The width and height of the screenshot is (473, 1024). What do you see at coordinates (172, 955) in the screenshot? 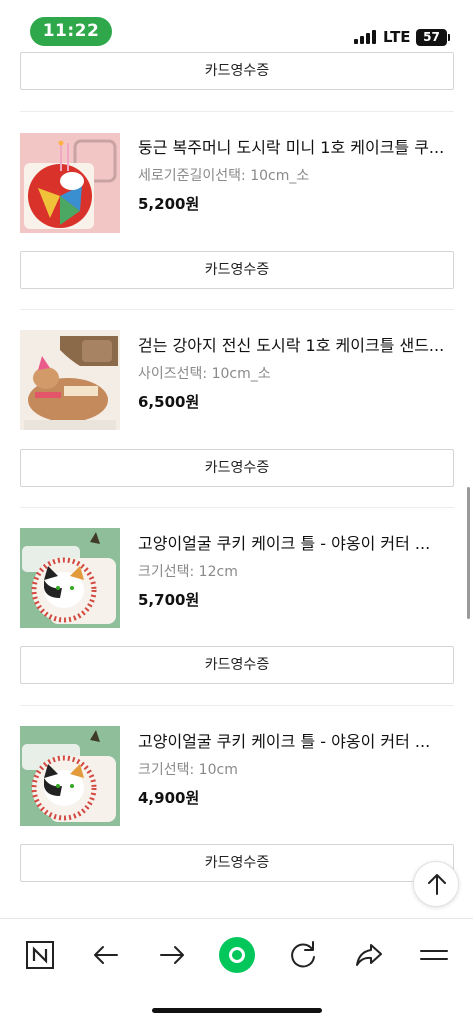
I see `forward-arrow-icon` at bounding box center [172, 955].